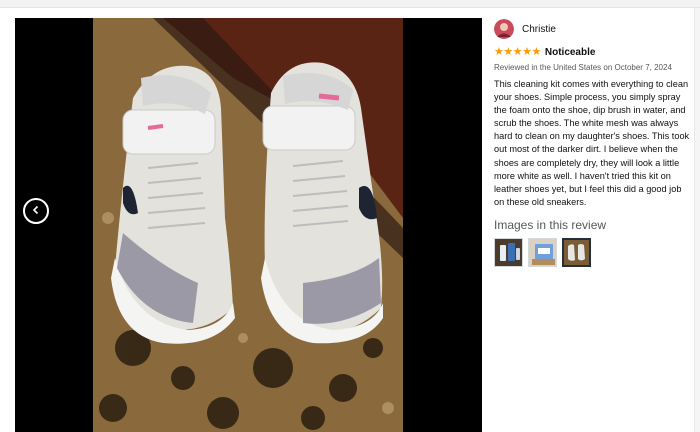  What do you see at coordinates (576, 252) in the screenshot?
I see `review-thumbnail-selected` at bounding box center [576, 252].